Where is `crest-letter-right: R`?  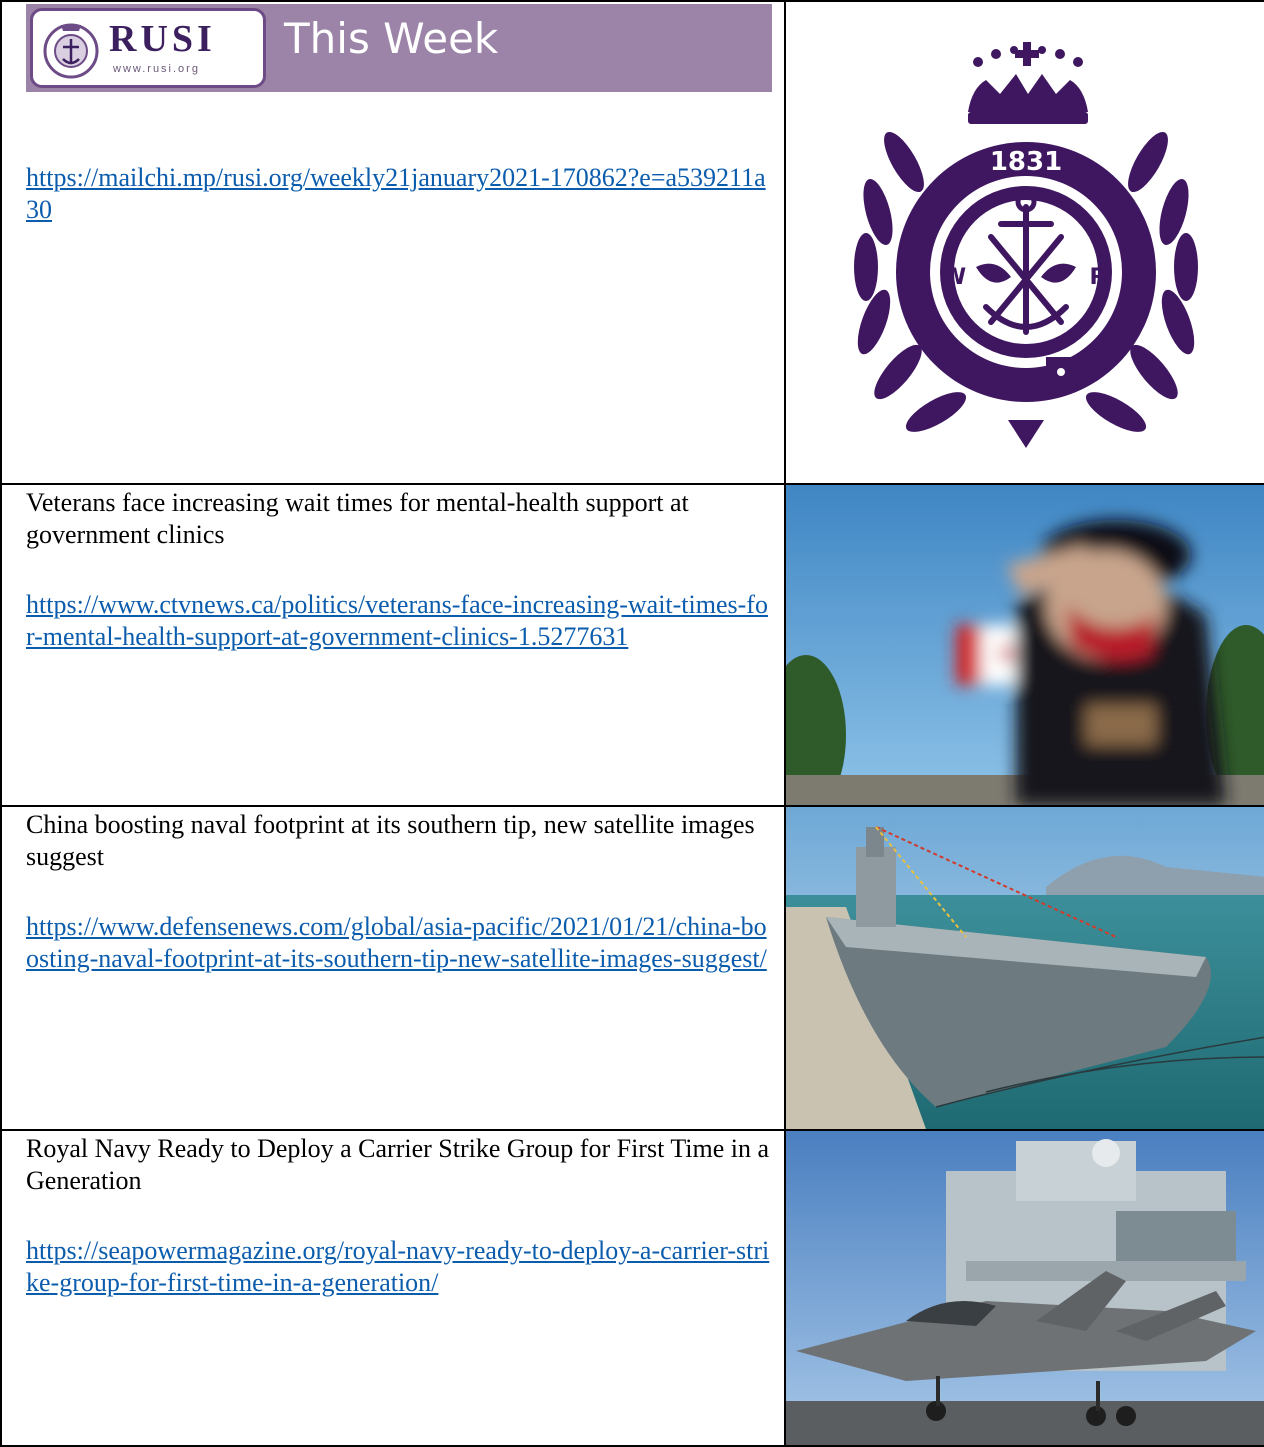
crest-letter-right: R is located at coordinates (1098, 277).